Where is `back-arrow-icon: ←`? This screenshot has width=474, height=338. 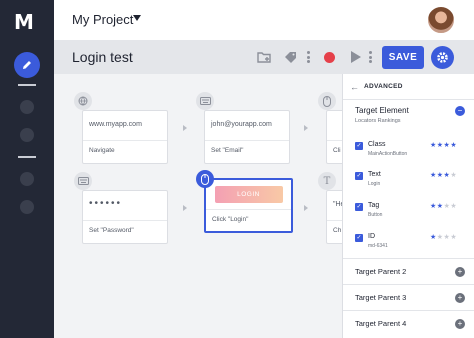 back-arrow-icon: ← is located at coordinates (354, 87).